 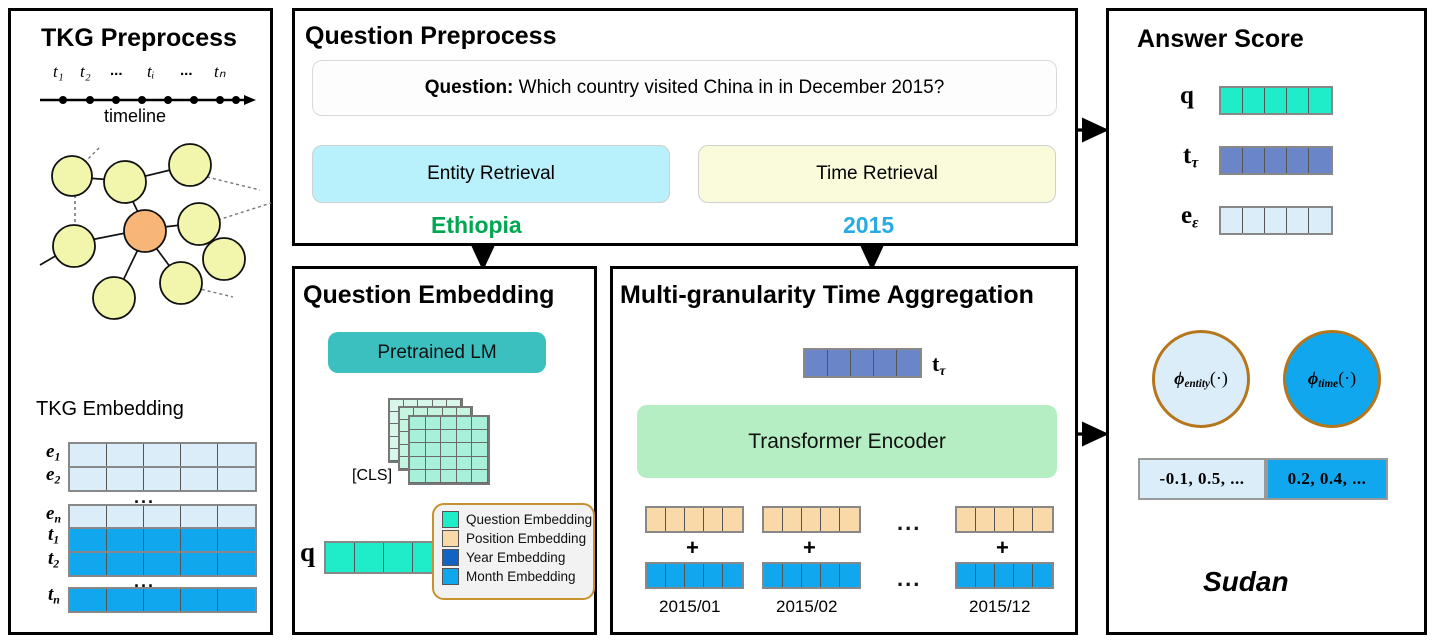 What do you see at coordinates (1179, 377) in the screenshot?
I see `phi-entity-symbol: ϕ` at bounding box center [1179, 377].